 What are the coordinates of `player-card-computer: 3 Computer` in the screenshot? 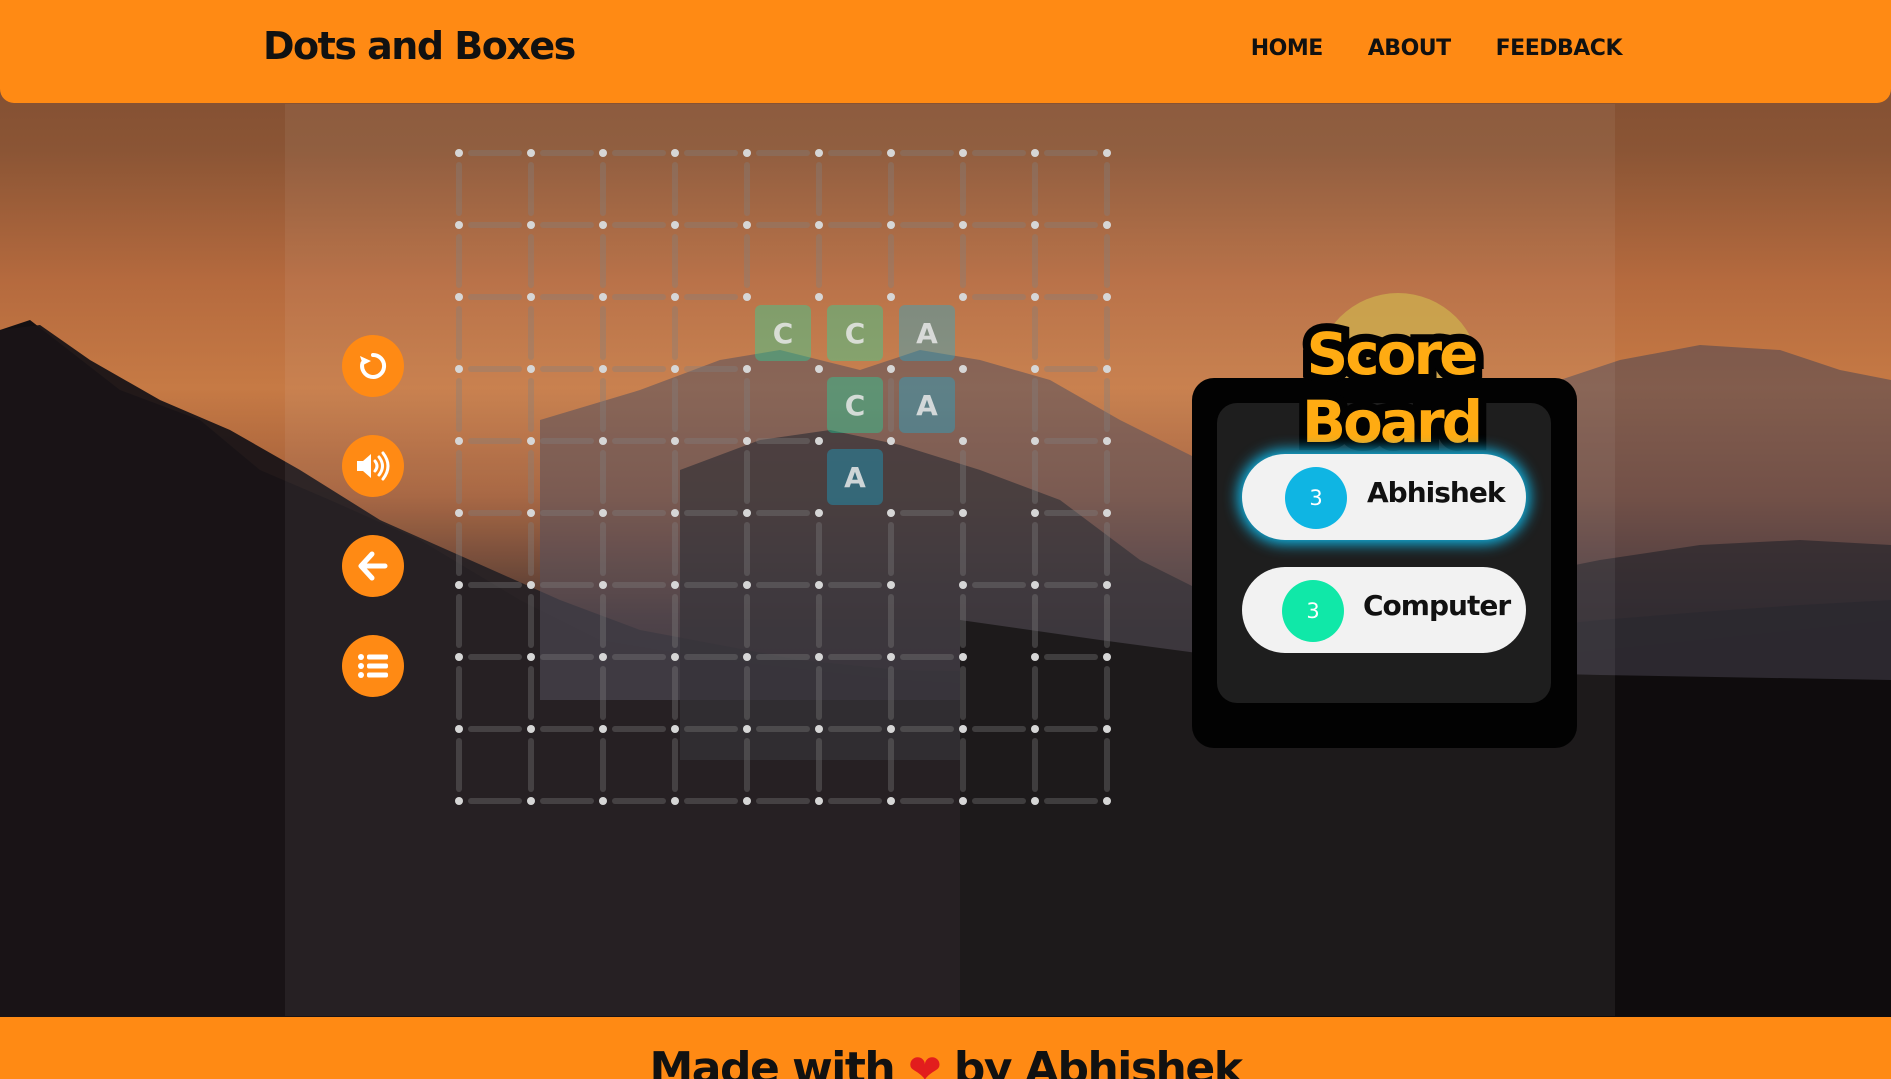 It's located at (1384, 610).